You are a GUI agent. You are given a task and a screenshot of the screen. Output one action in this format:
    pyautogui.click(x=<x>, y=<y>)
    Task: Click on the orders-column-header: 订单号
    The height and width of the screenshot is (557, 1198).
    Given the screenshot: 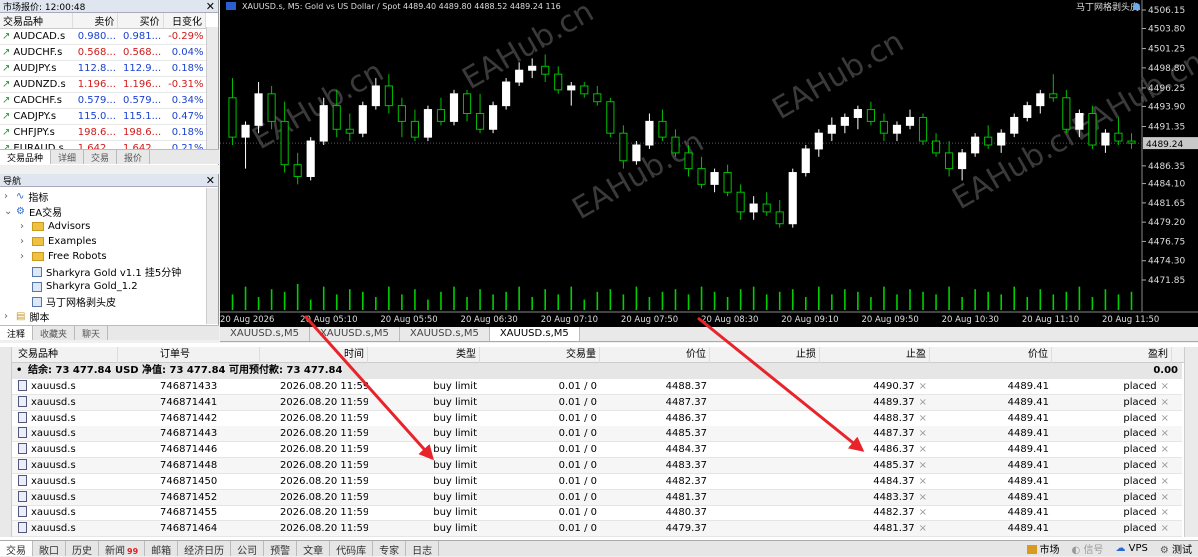 What is the action you would take?
    pyautogui.click(x=210, y=355)
    